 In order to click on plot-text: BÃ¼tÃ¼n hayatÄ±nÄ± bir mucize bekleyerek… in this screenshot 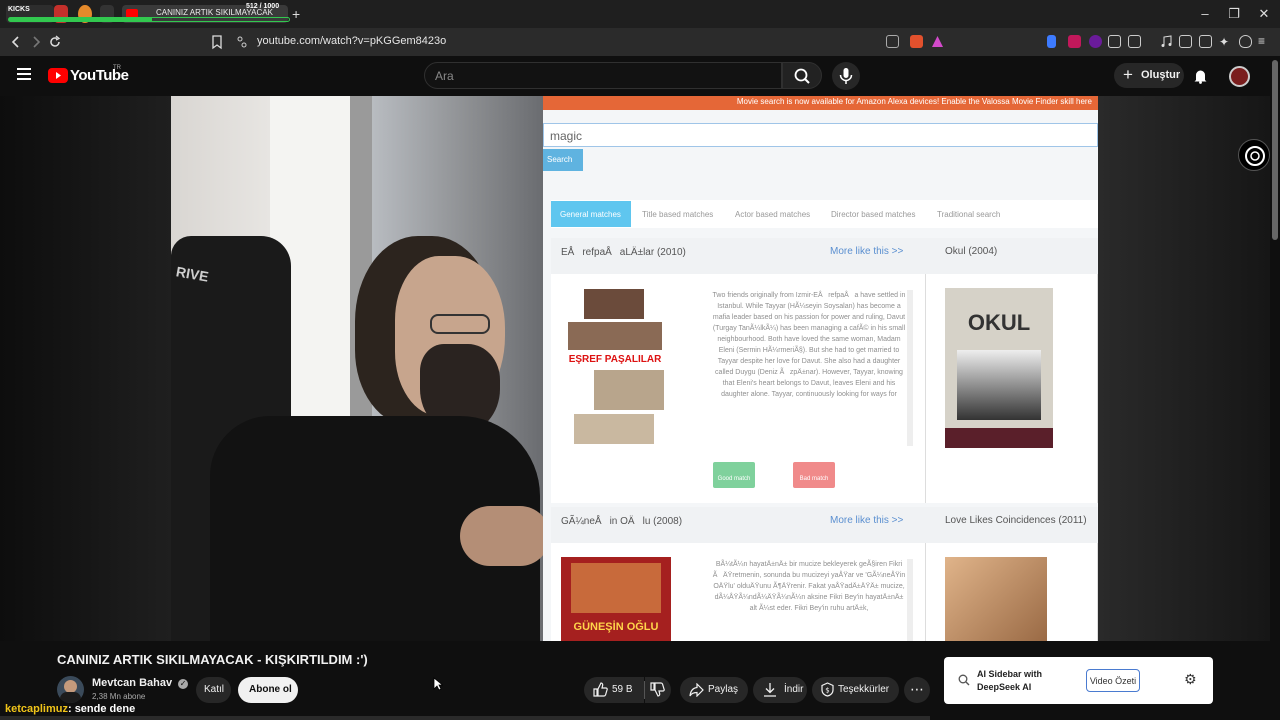, I will do `click(809, 586)`.